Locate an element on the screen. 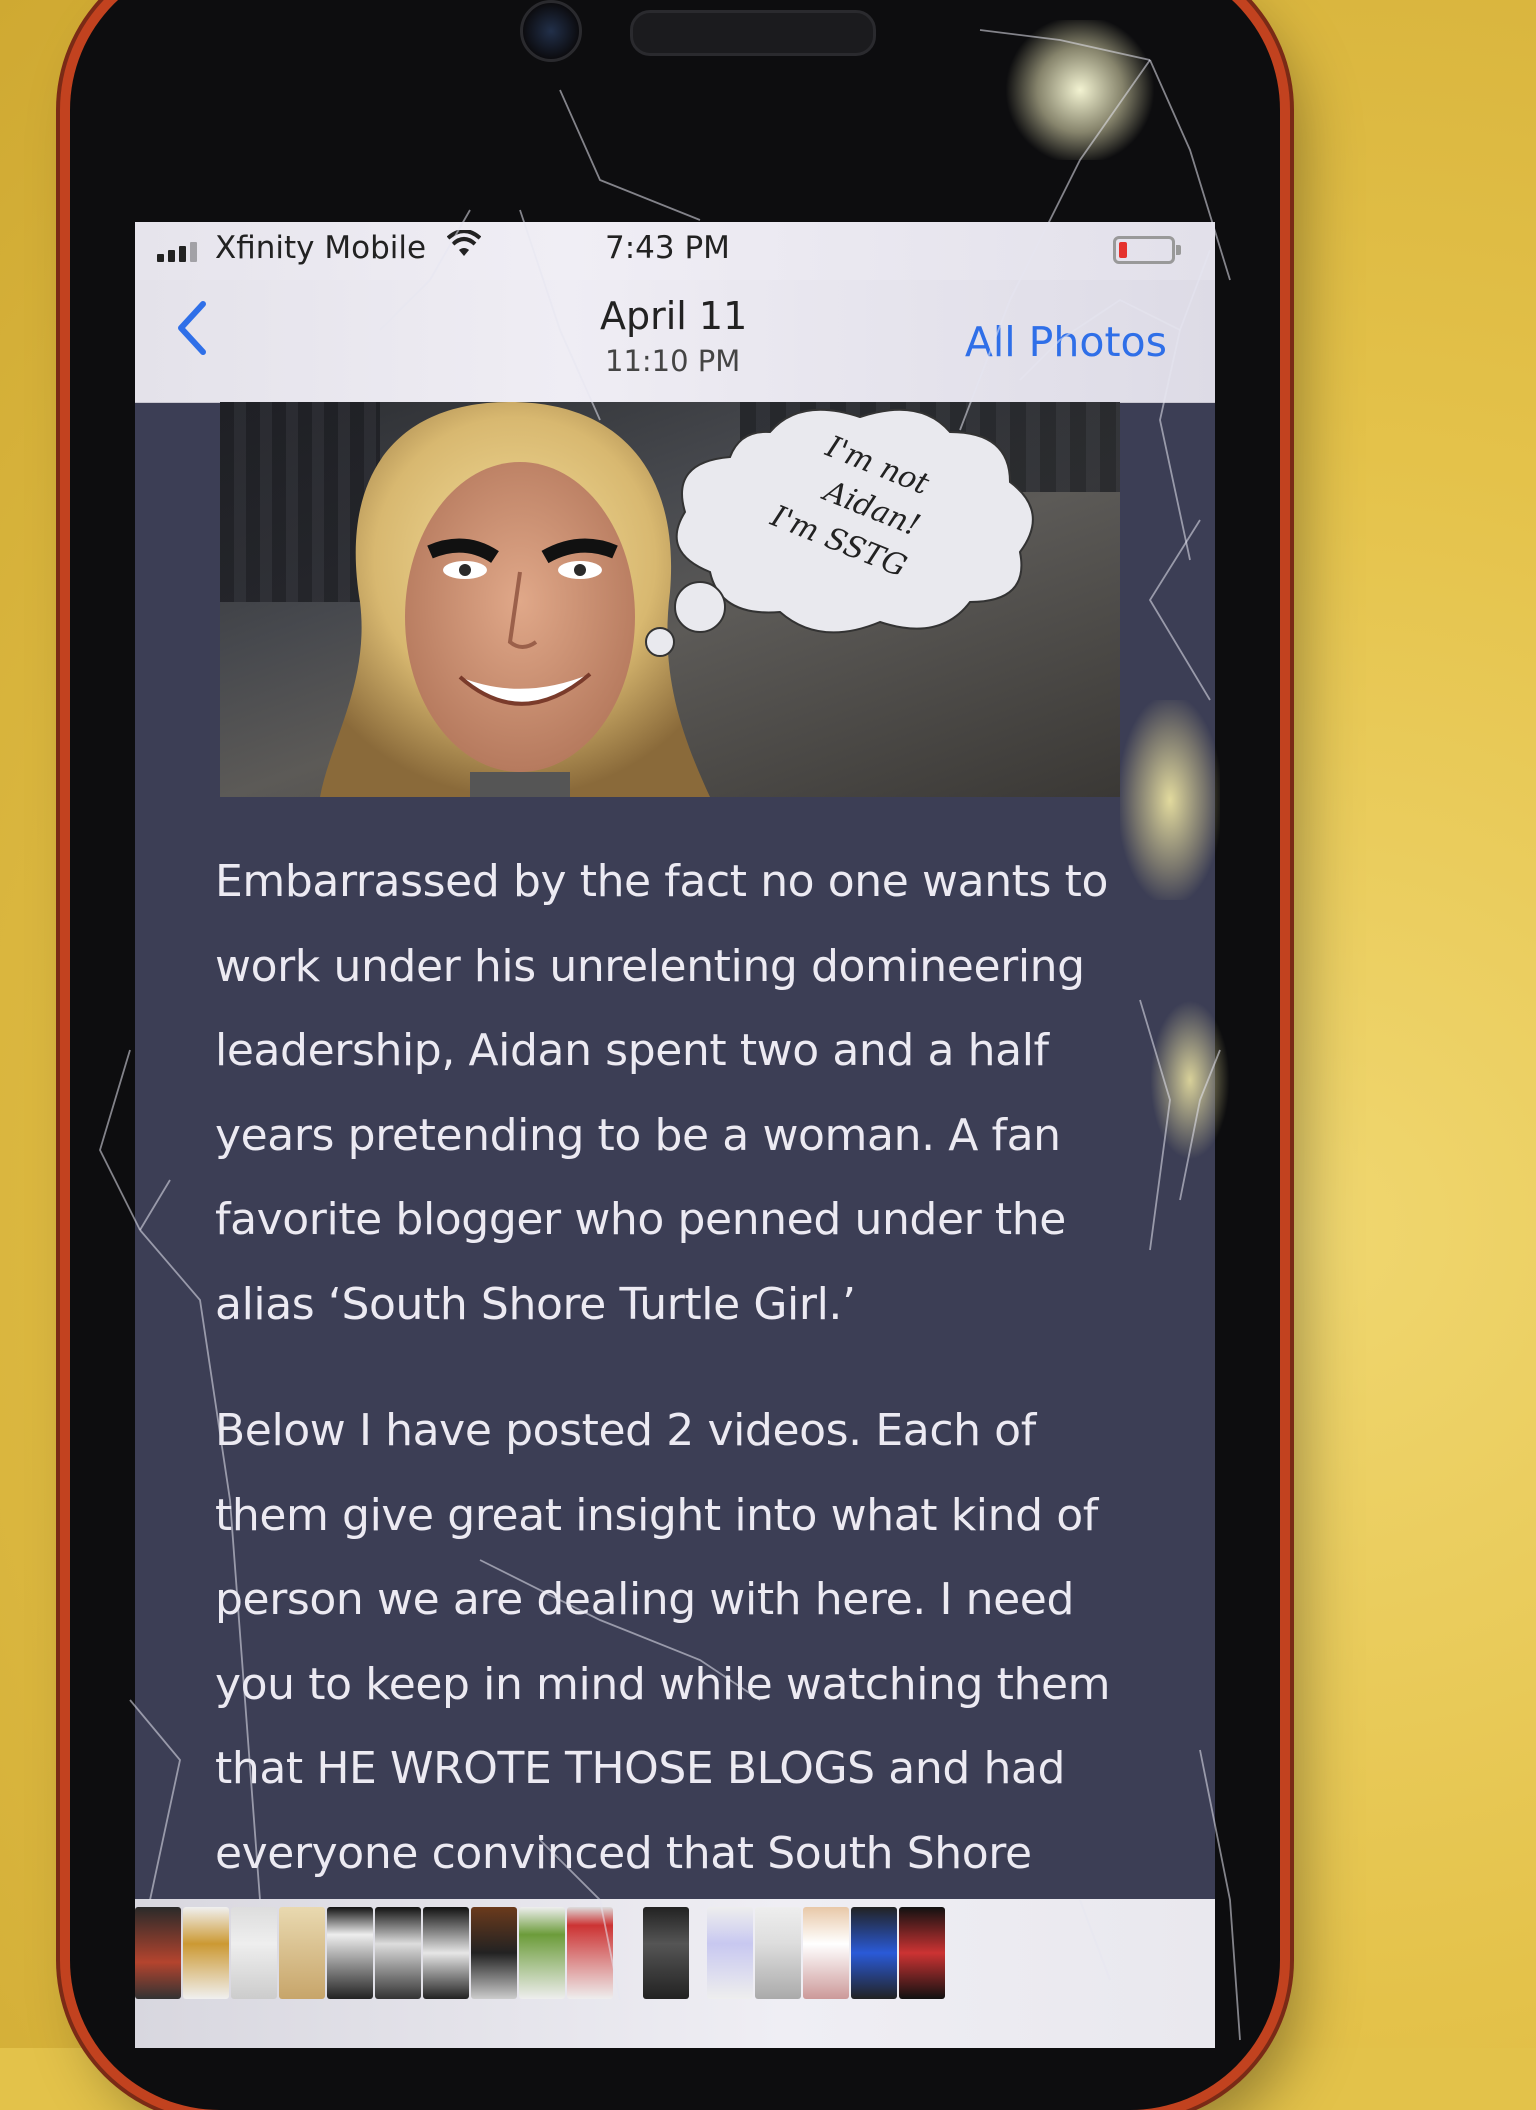 The width and height of the screenshot is (1536, 2110). back-button is located at coordinates (192, 333).